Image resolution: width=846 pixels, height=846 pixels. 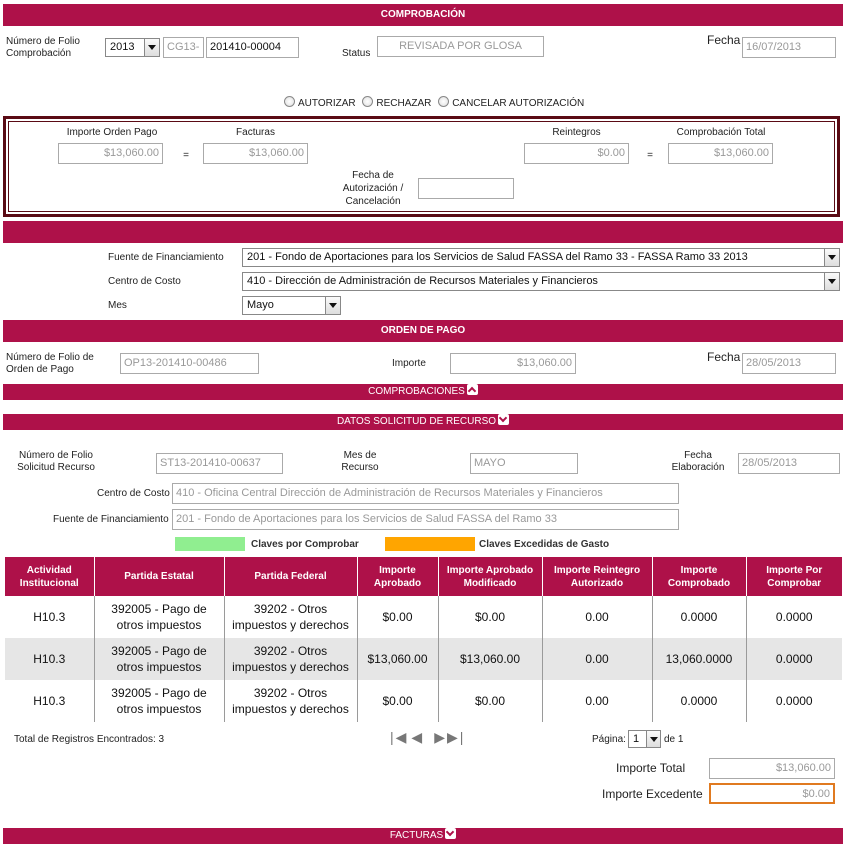 What do you see at coordinates (291, 576) in the screenshot?
I see `column-header: Partida Federal` at bounding box center [291, 576].